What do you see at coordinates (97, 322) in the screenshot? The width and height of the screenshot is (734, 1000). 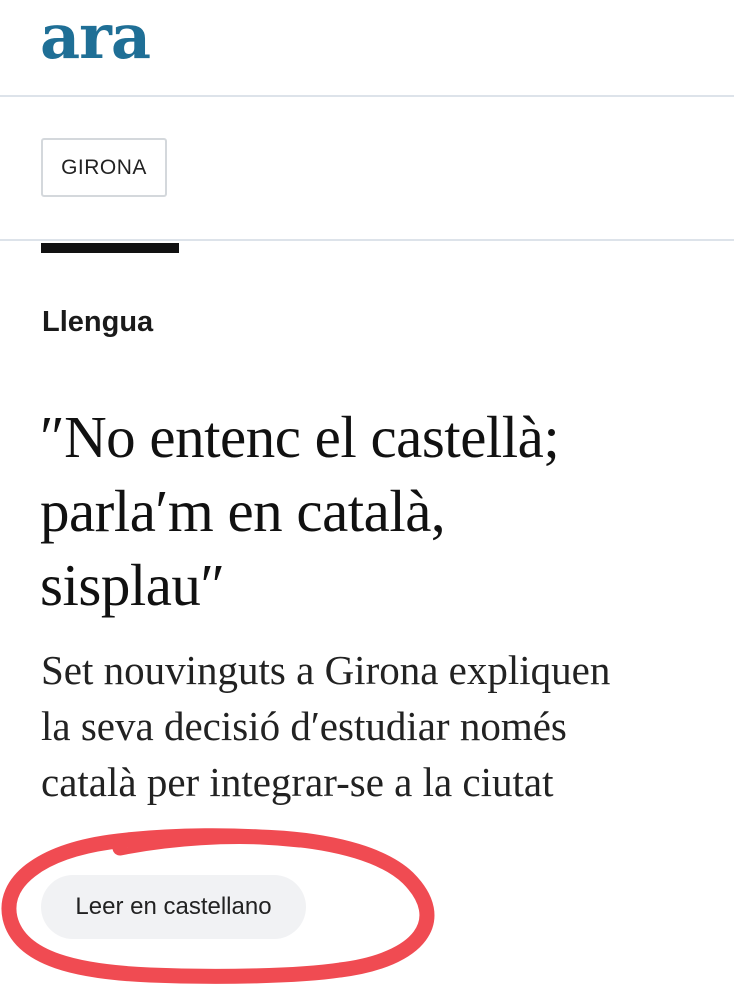 I see `article-category: Llengua` at bounding box center [97, 322].